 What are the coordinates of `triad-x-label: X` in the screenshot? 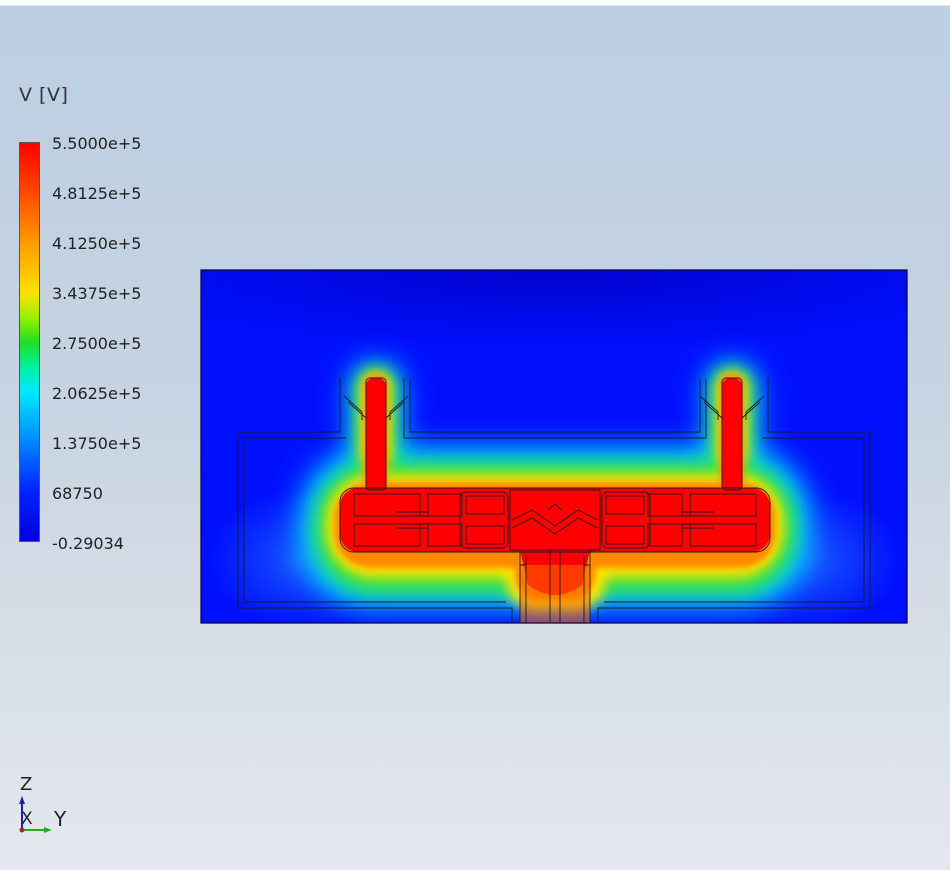 It's located at (27, 819).